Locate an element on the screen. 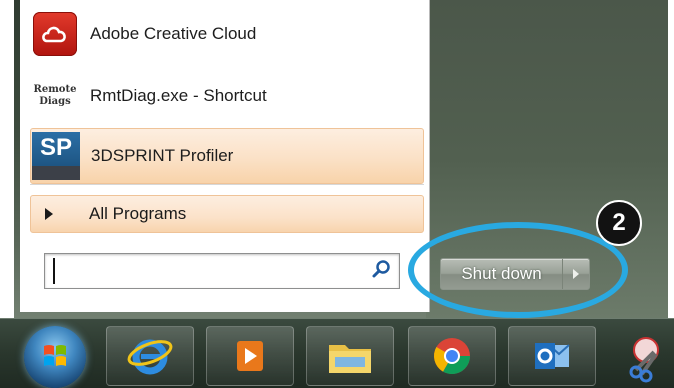  program-item-3dsprint-profiler: SP 3DSPRINT Profiler is located at coordinates (227, 156).